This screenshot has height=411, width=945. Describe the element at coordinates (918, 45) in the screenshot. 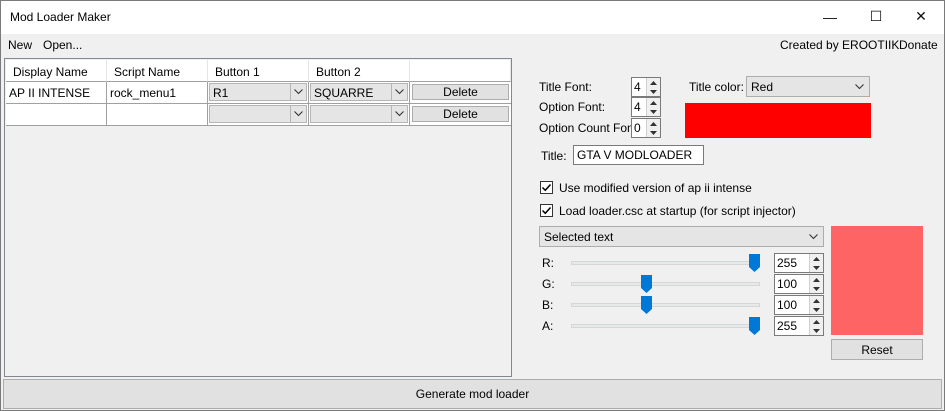

I see `menu-donate: Donate` at that location.